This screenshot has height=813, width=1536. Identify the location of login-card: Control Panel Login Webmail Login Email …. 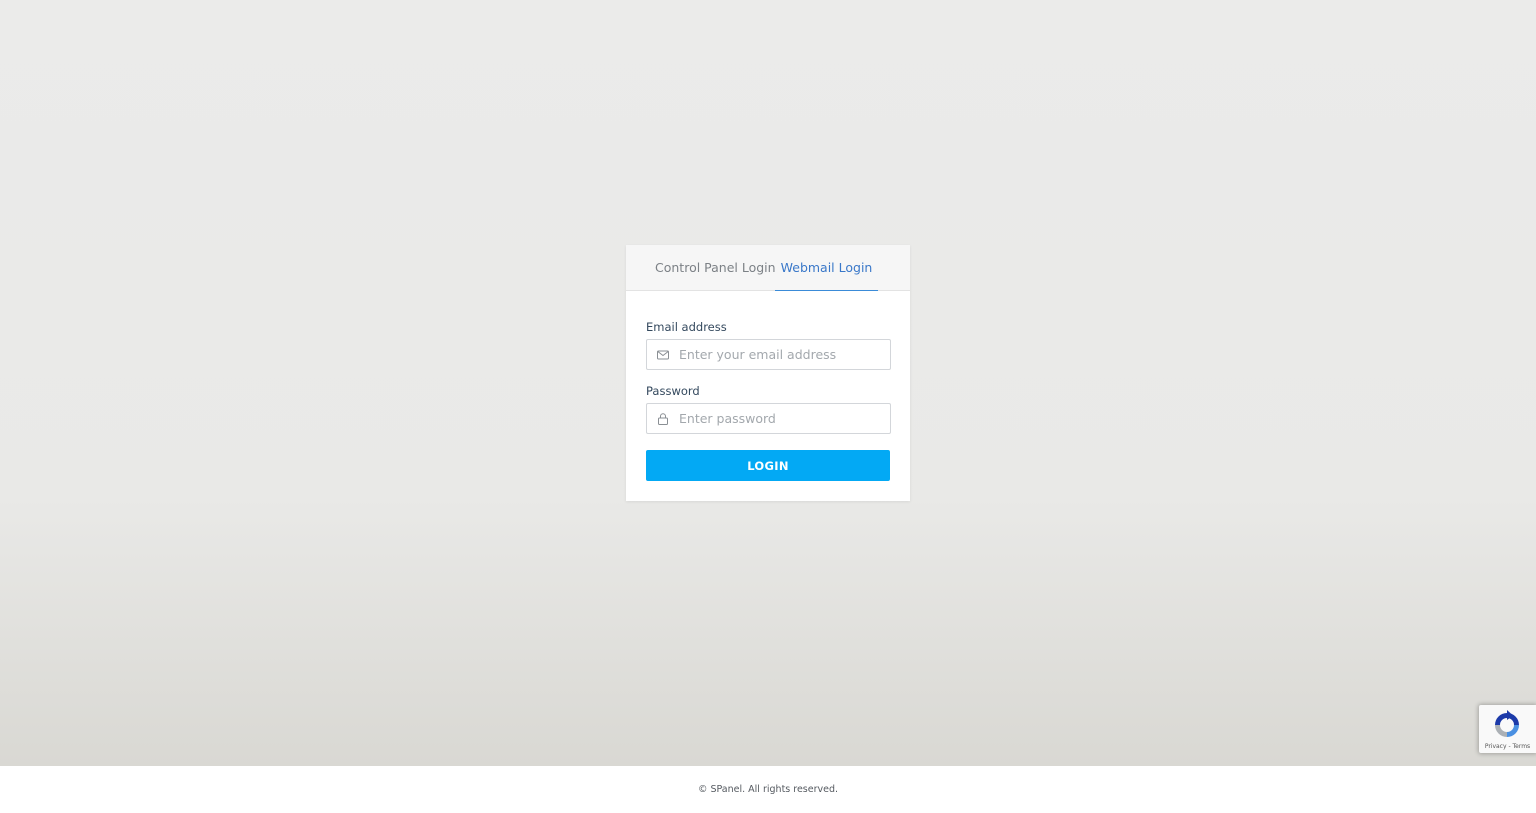
(768, 373).